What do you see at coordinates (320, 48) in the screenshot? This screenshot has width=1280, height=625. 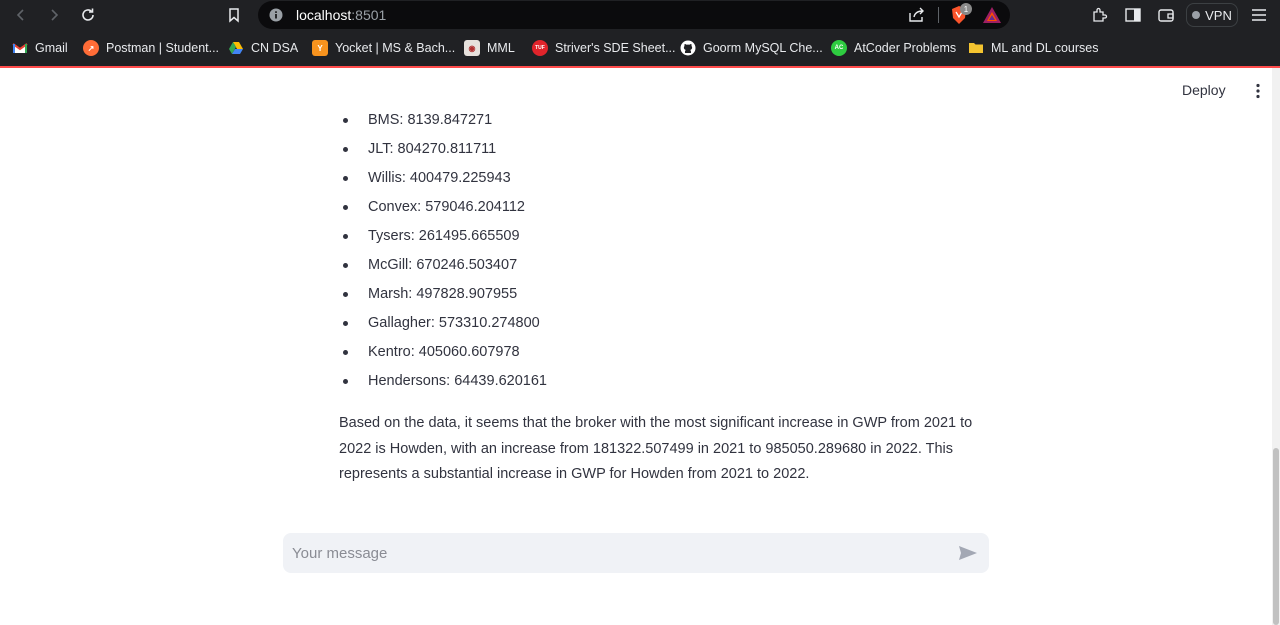 I see `yocket-icon: Y` at bounding box center [320, 48].